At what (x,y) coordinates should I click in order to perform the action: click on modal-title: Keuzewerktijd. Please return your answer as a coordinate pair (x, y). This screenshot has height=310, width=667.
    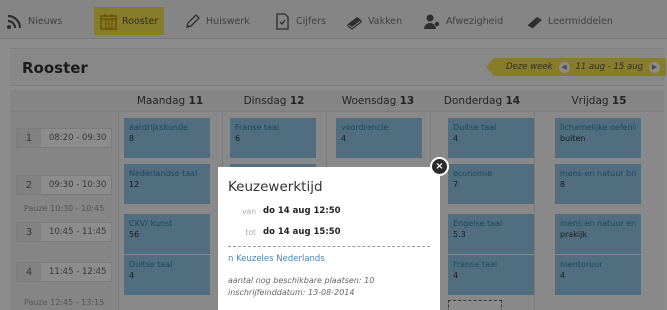
    Looking at the image, I should click on (275, 187).